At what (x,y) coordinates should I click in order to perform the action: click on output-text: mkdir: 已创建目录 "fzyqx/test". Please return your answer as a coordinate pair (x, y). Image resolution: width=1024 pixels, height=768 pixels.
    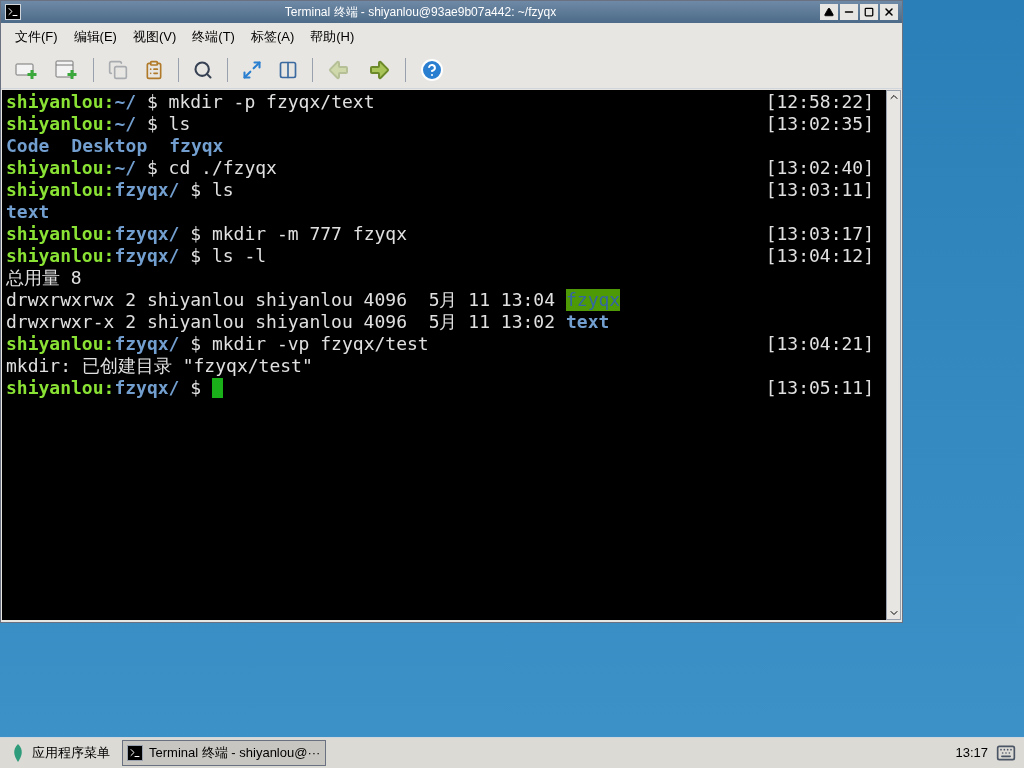
    Looking at the image, I should click on (159, 366).